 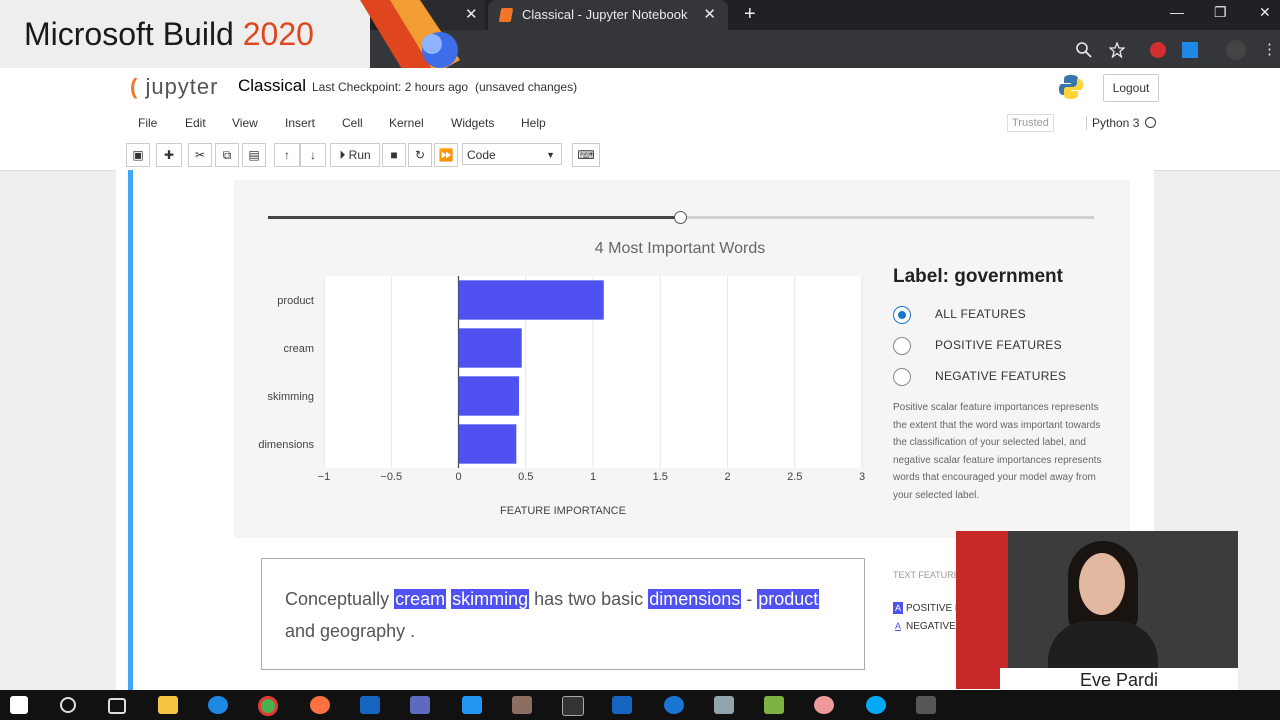 I want to click on chevron-down-icon: ▼, so click(x=550, y=155).